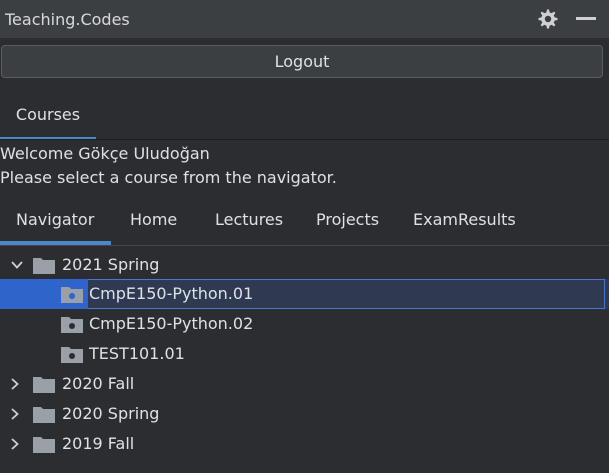  Describe the element at coordinates (586, 18) in the screenshot. I see `minimize-icon` at that location.